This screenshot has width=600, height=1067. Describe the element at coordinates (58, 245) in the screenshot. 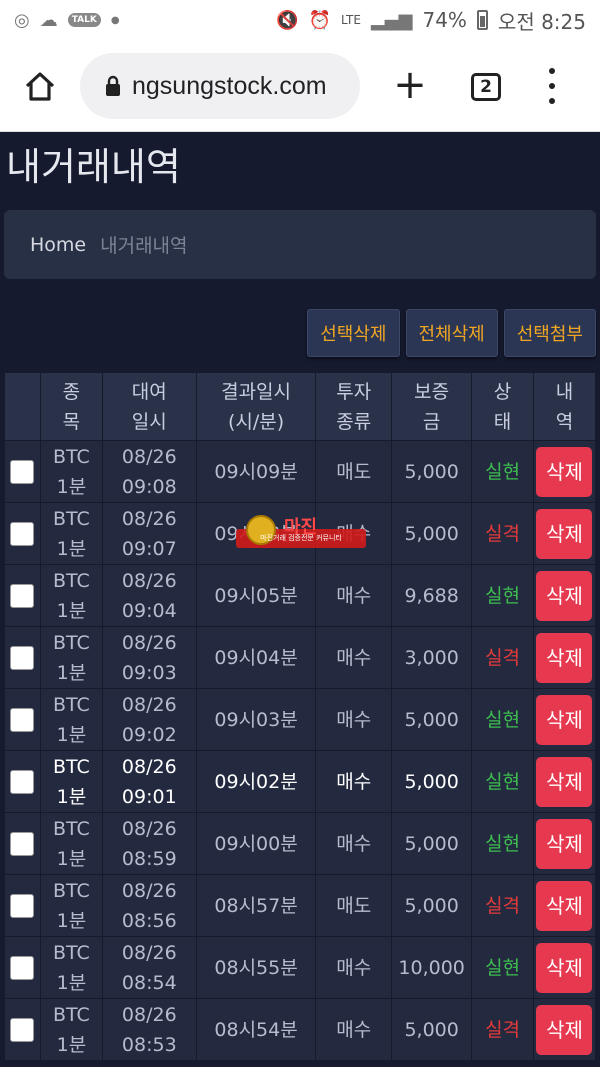

I see `breadcrumb-home-link: Home` at that location.